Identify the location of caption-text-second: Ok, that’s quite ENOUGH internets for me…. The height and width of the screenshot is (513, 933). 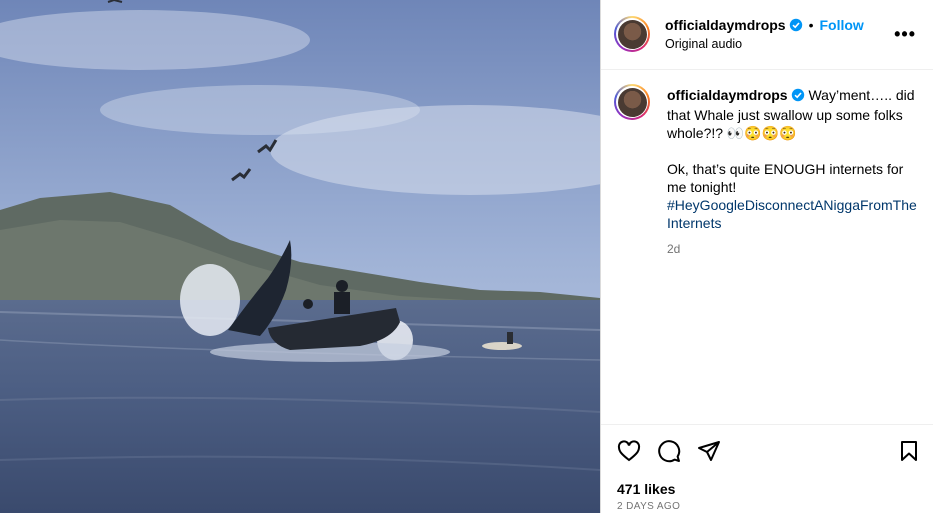
(785, 178).